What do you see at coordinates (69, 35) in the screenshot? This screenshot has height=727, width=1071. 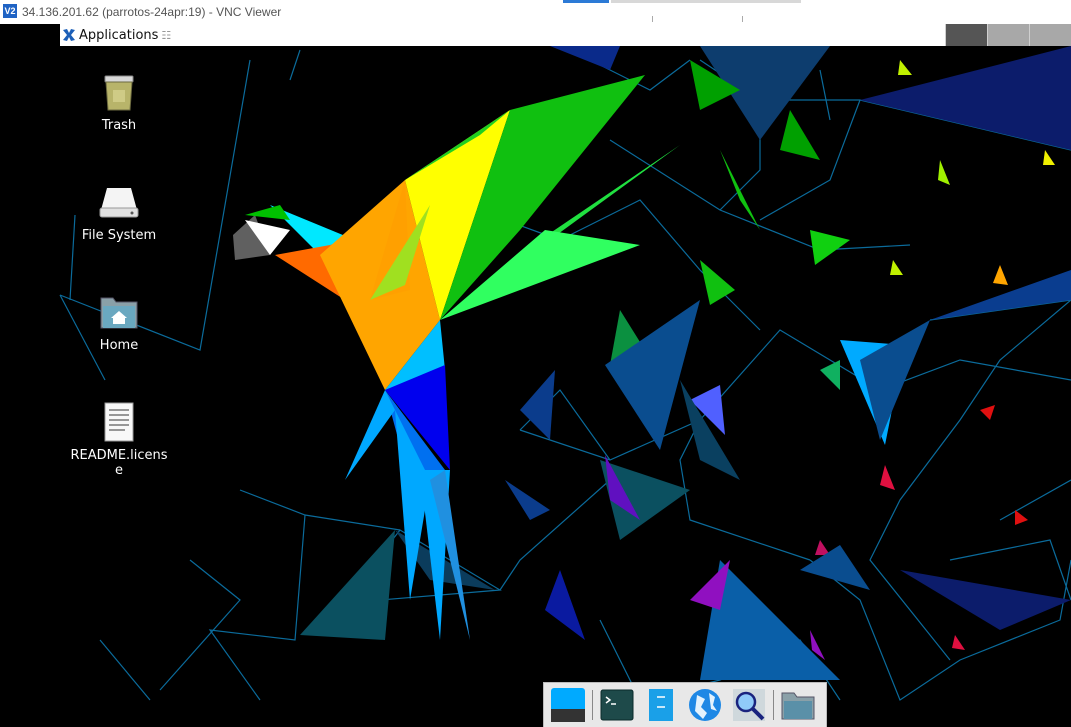 I see `xfce-logo-icon` at bounding box center [69, 35].